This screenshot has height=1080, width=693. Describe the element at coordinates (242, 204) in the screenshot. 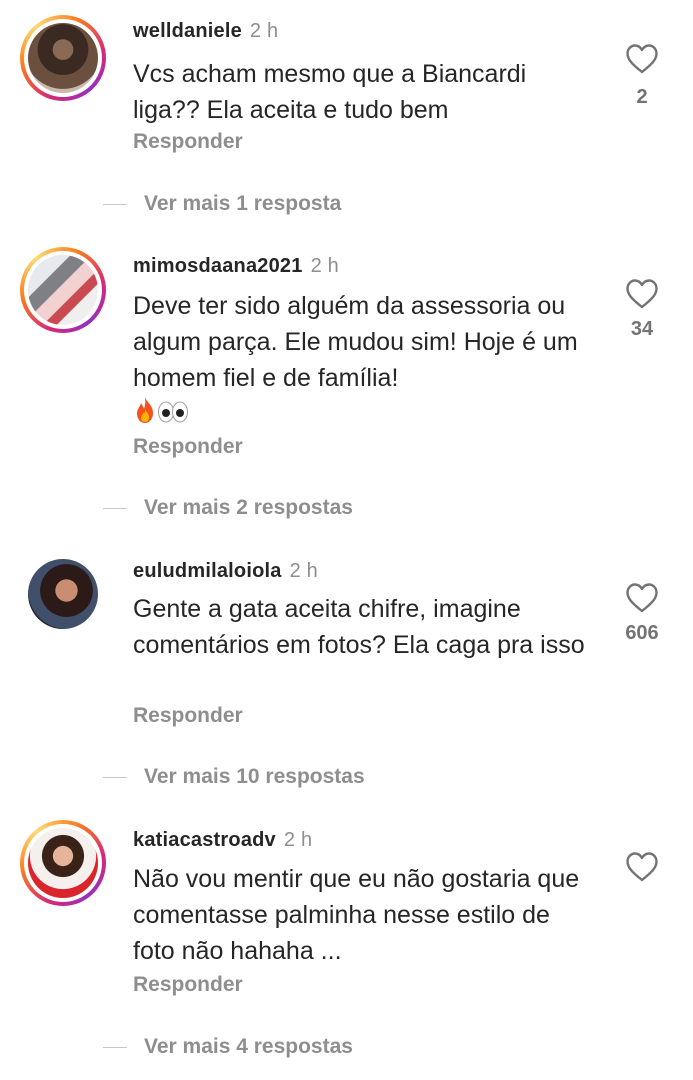

I see `view-more-replies-label: Ver mais 1 resposta` at that location.